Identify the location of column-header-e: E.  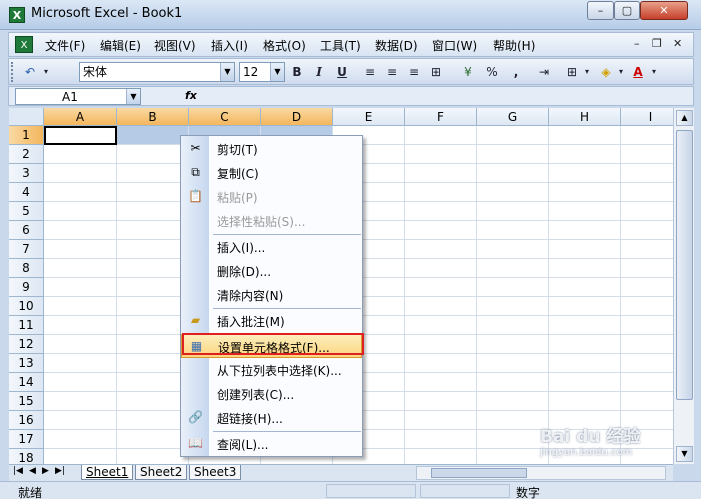
(369, 117).